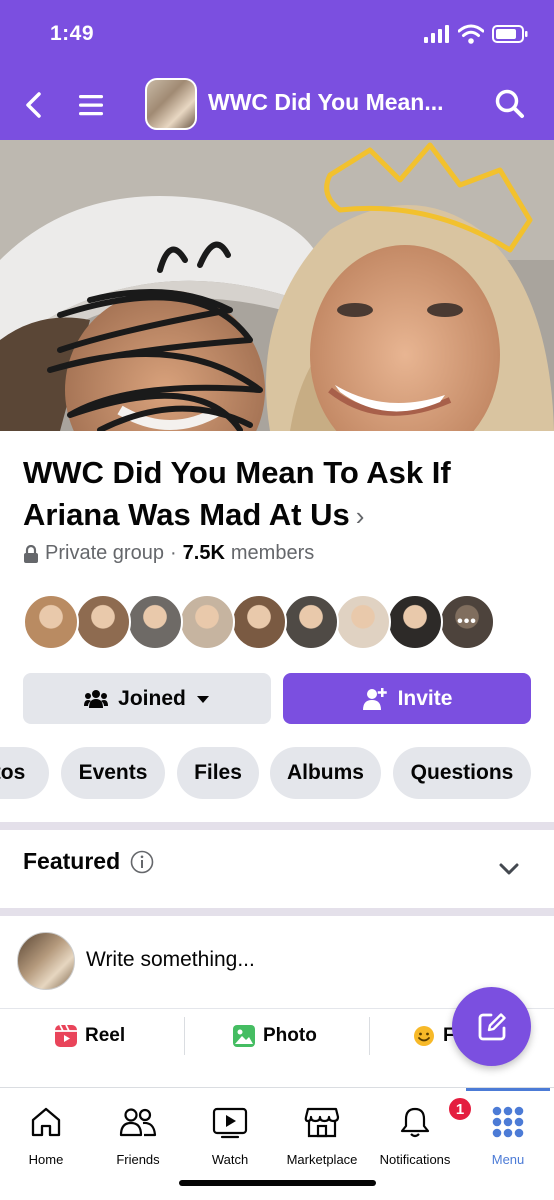 The width and height of the screenshot is (554, 1200). Describe the element at coordinates (510, 104) in the screenshot. I see `search-icon` at that location.